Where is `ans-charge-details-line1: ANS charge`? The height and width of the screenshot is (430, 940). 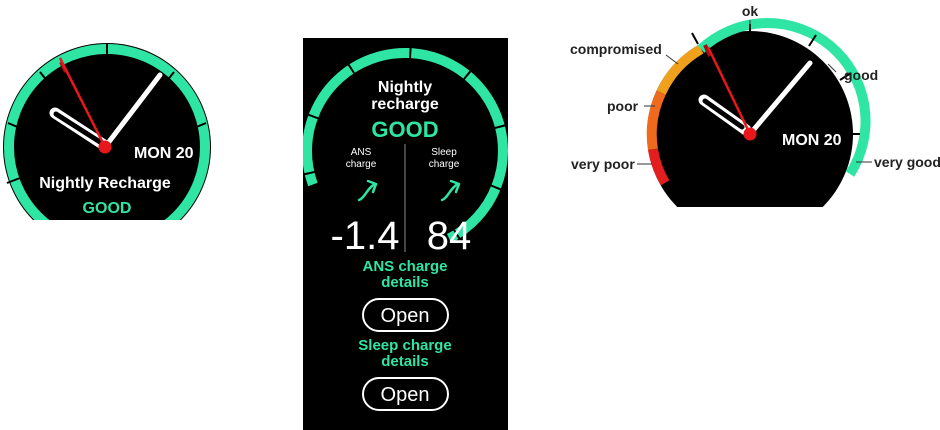
ans-charge-details-line1: ANS charge is located at coordinates (404, 266).